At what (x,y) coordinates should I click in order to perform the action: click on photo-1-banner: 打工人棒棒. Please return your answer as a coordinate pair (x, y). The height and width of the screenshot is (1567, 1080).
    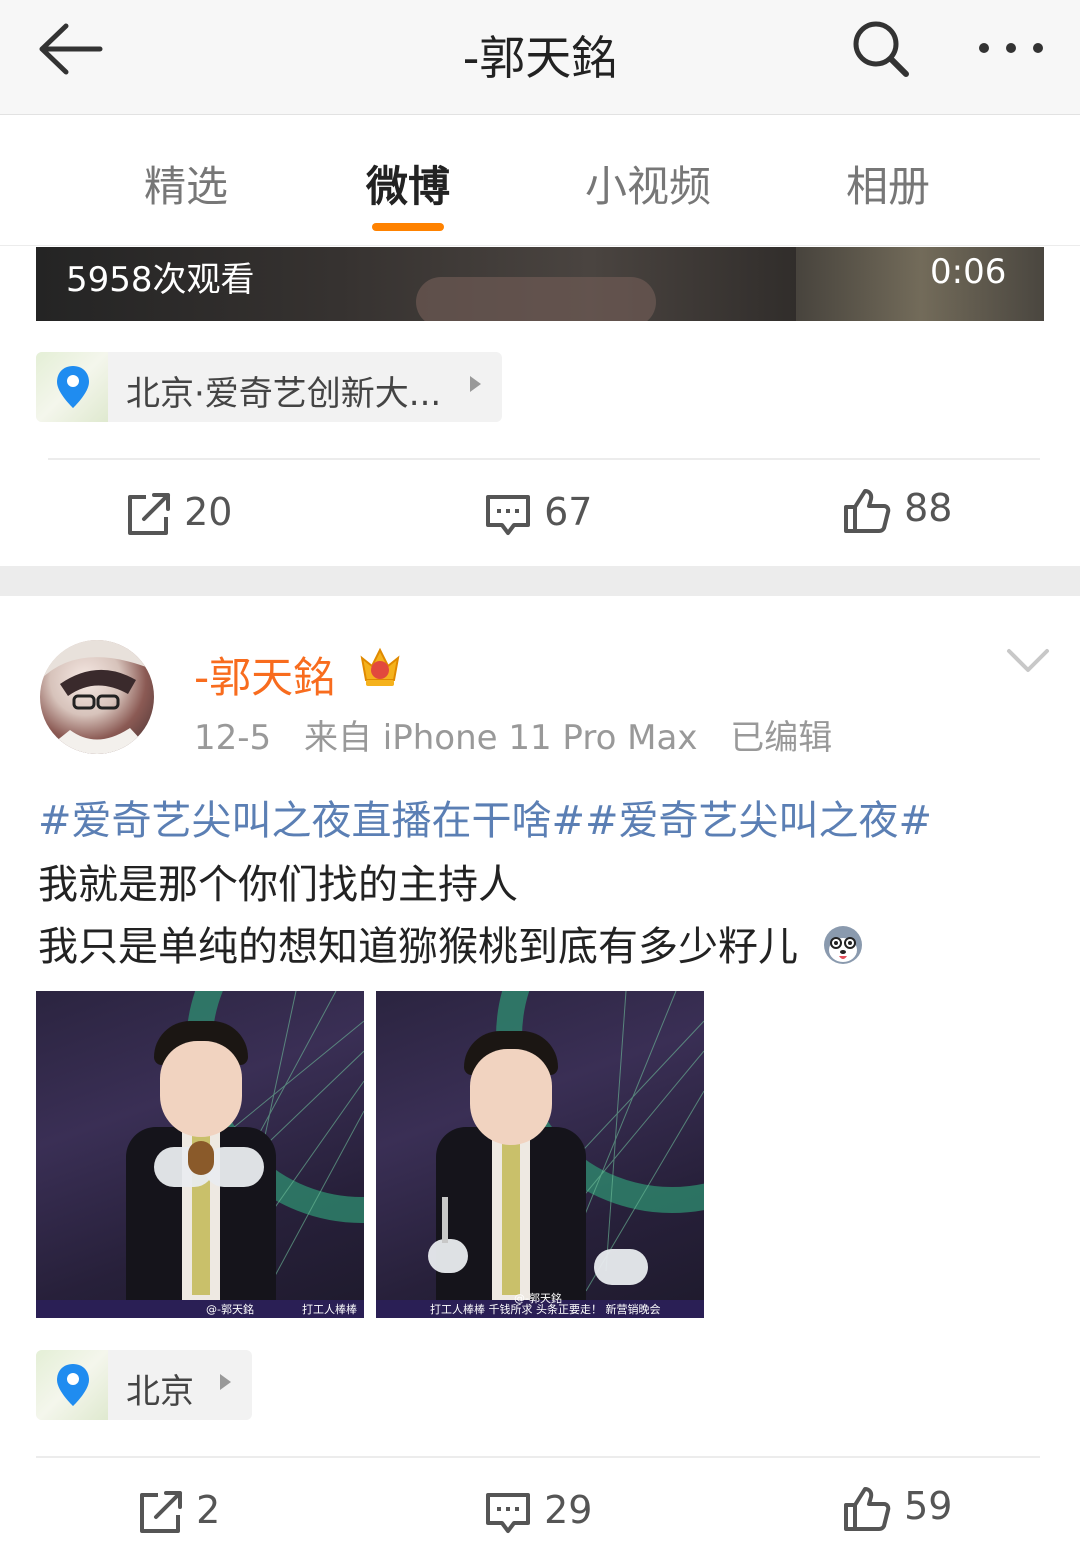
    Looking at the image, I should click on (329, 1309).